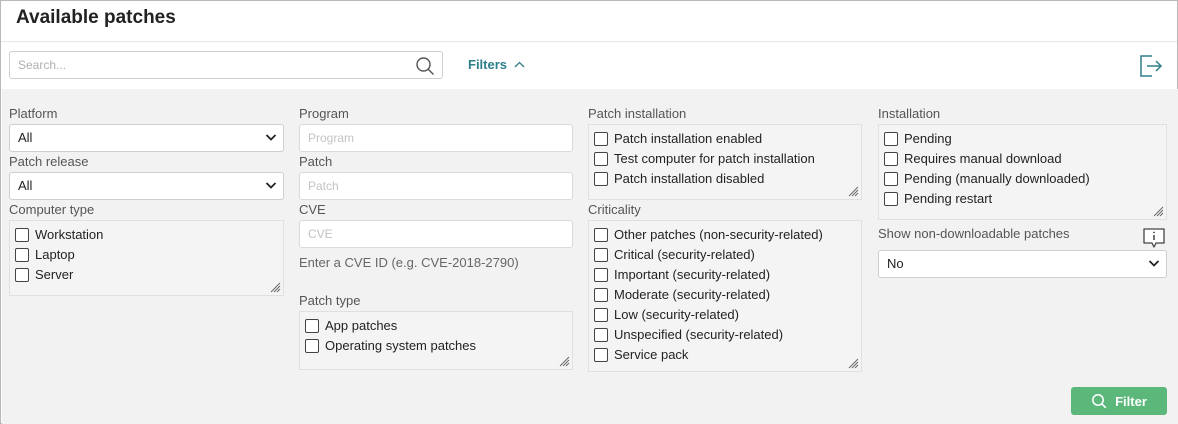 The height and width of the screenshot is (424, 1178). I want to click on checkbox-test-computer: Test computer for patch installation, so click(704, 158).